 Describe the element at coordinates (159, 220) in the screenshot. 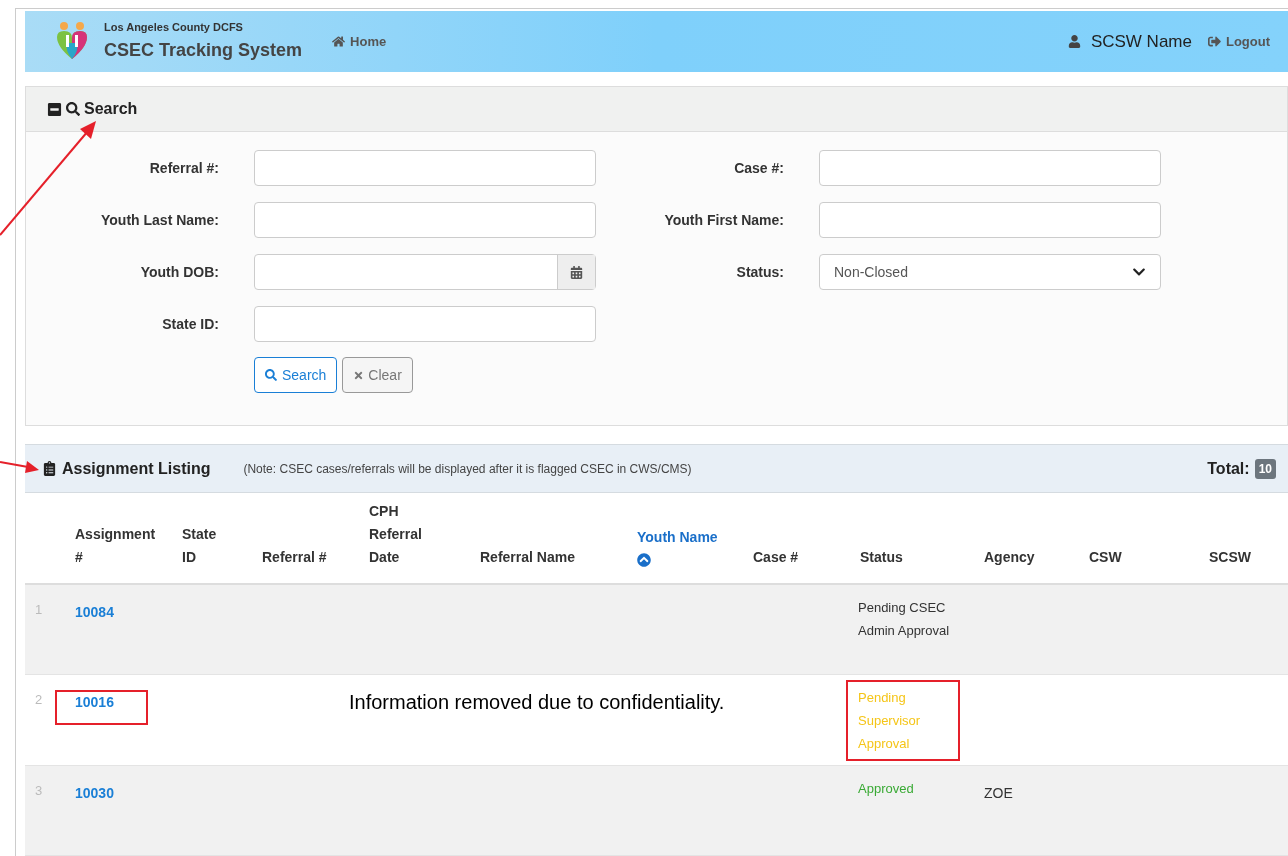

I see `field-label: Youth Last Name:` at that location.